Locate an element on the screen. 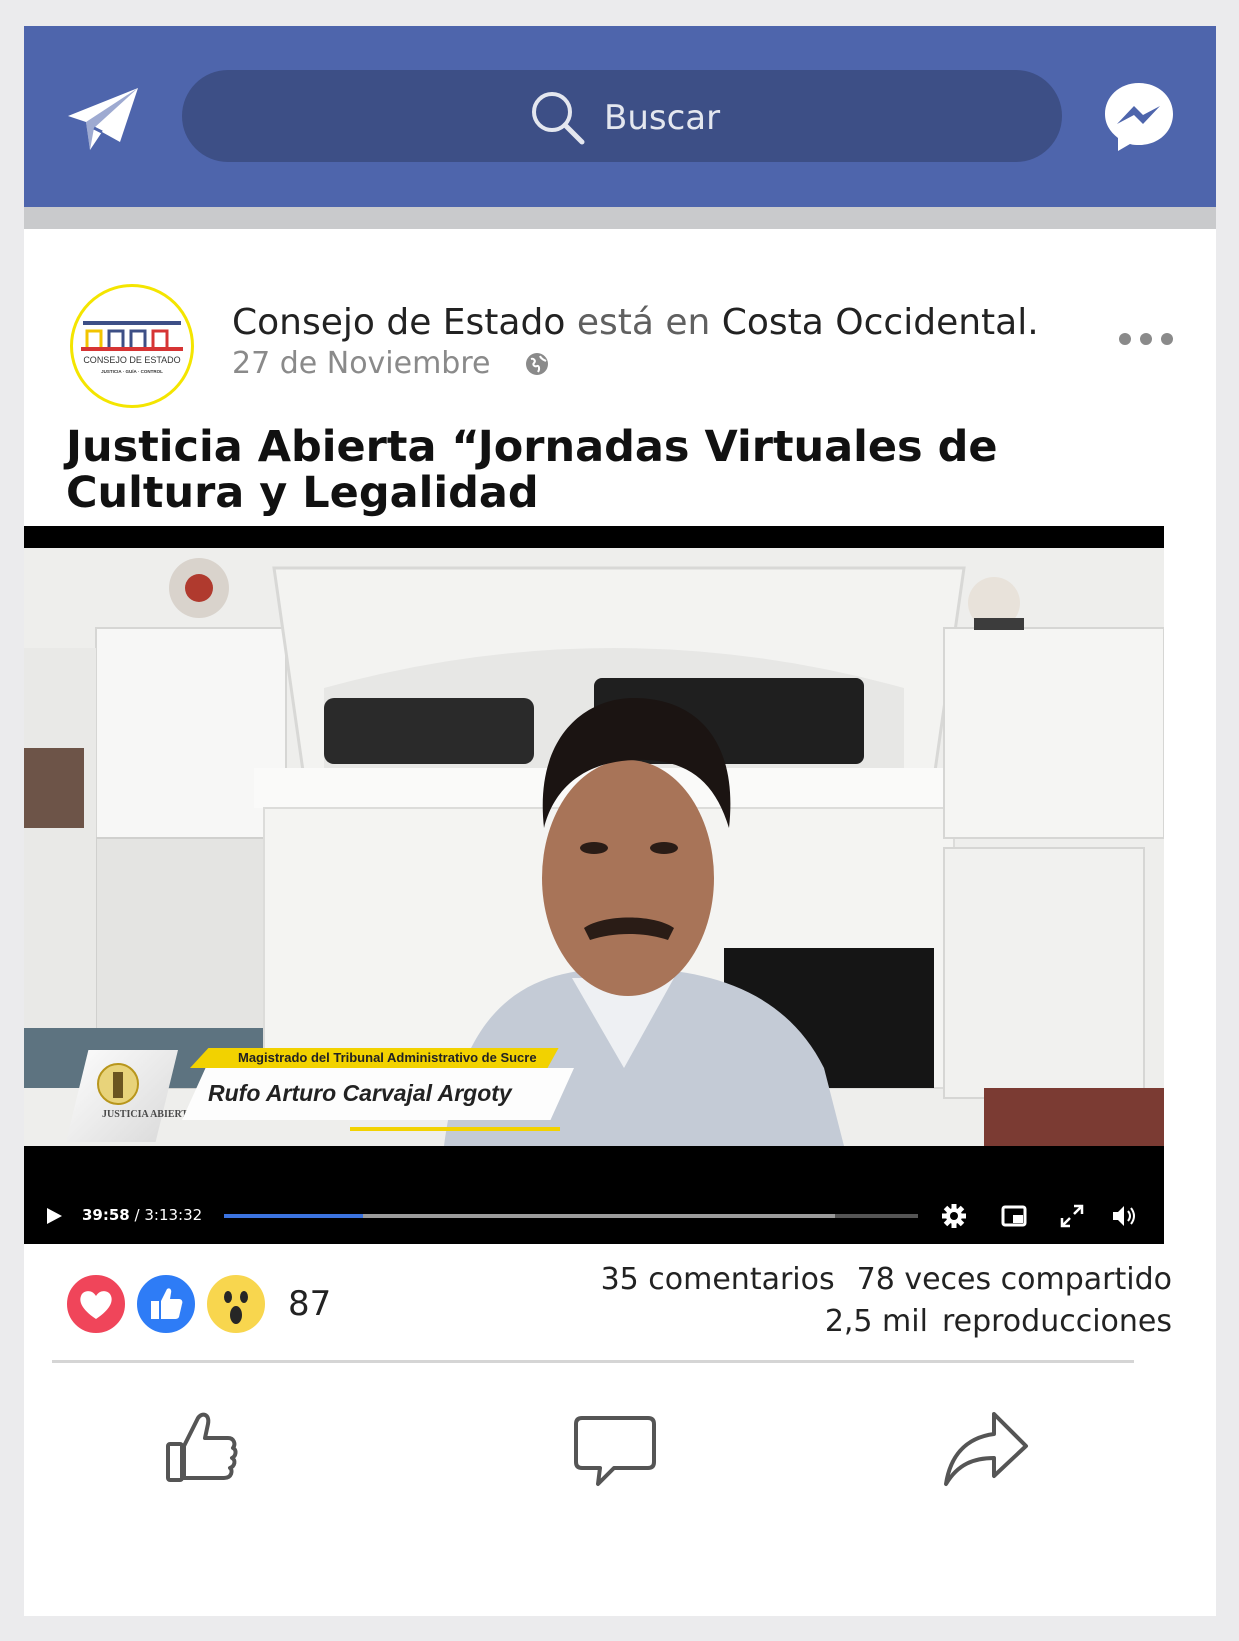  duration: 3:13:32 is located at coordinates (173, 1215).